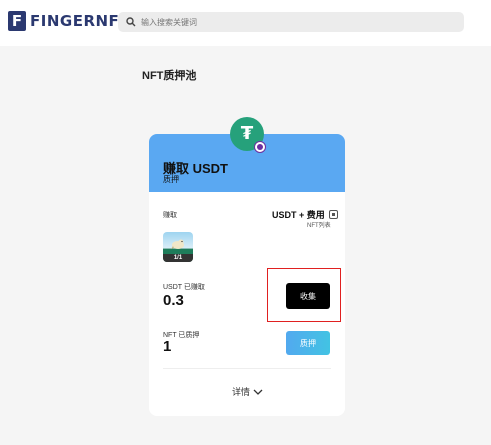 The image size is (491, 445). Describe the element at coordinates (333, 214) in the screenshot. I see `nft-list-icon` at that location.